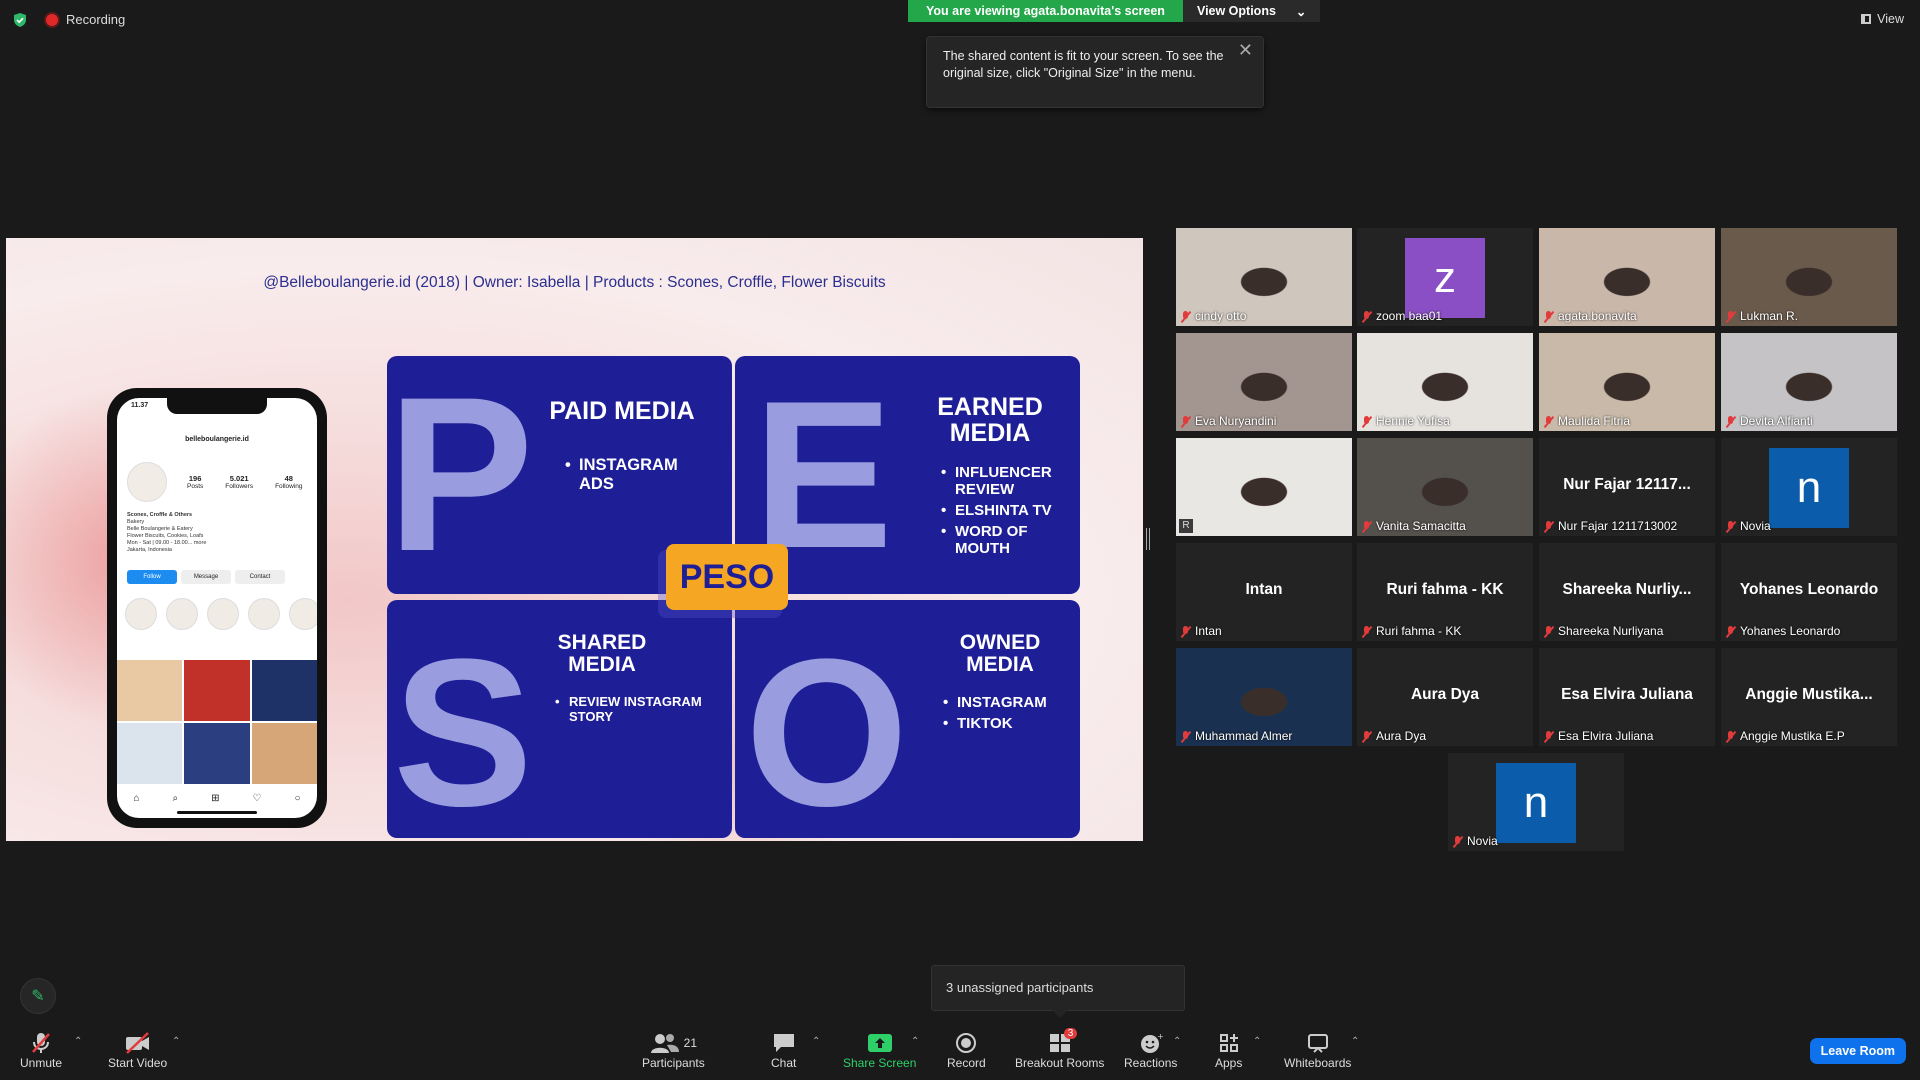 This screenshot has height=1080, width=1920. What do you see at coordinates (1627, 382) in the screenshot?
I see `participant-tile: Maulida Fitria` at bounding box center [1627, 382].